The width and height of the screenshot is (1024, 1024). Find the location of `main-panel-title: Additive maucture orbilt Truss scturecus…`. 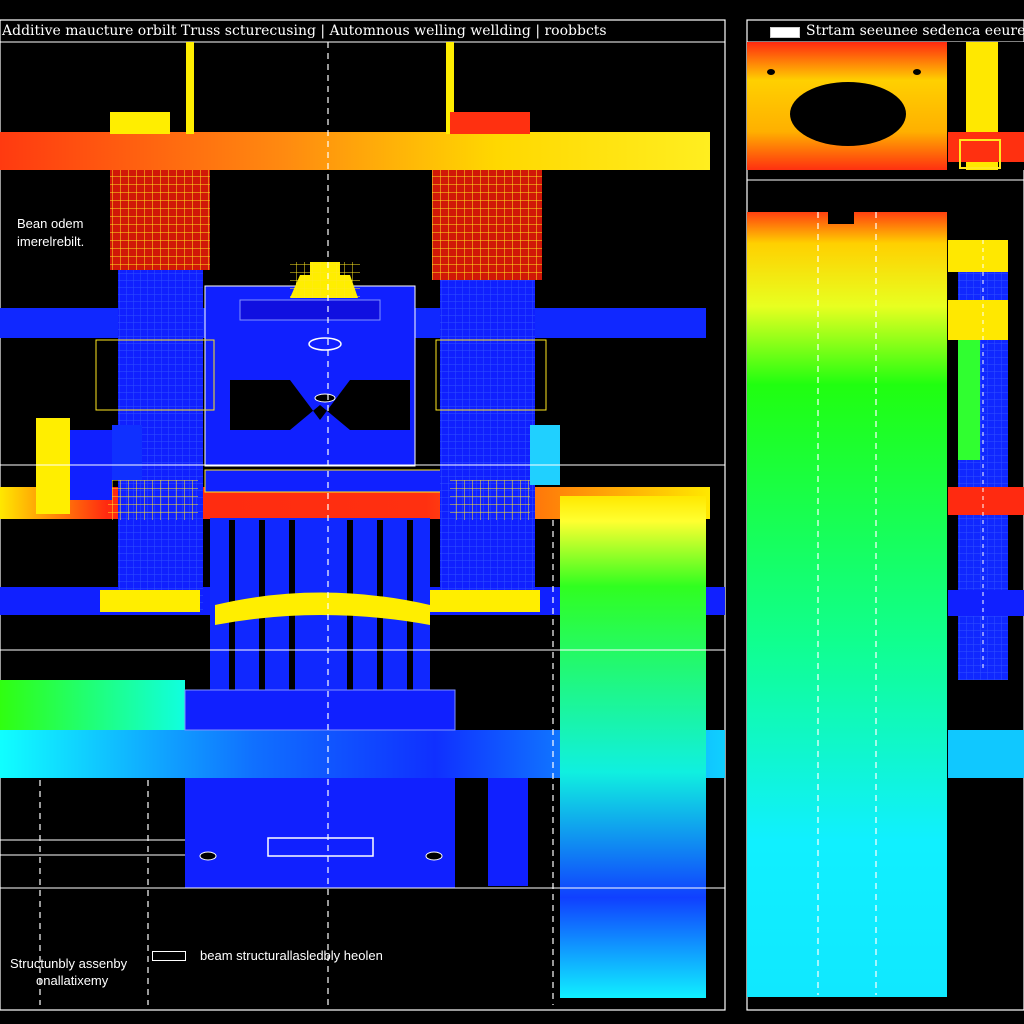

main-panel-title: Additive maucture orbilt Truss scturecus… is located at coordinates (304, 31).